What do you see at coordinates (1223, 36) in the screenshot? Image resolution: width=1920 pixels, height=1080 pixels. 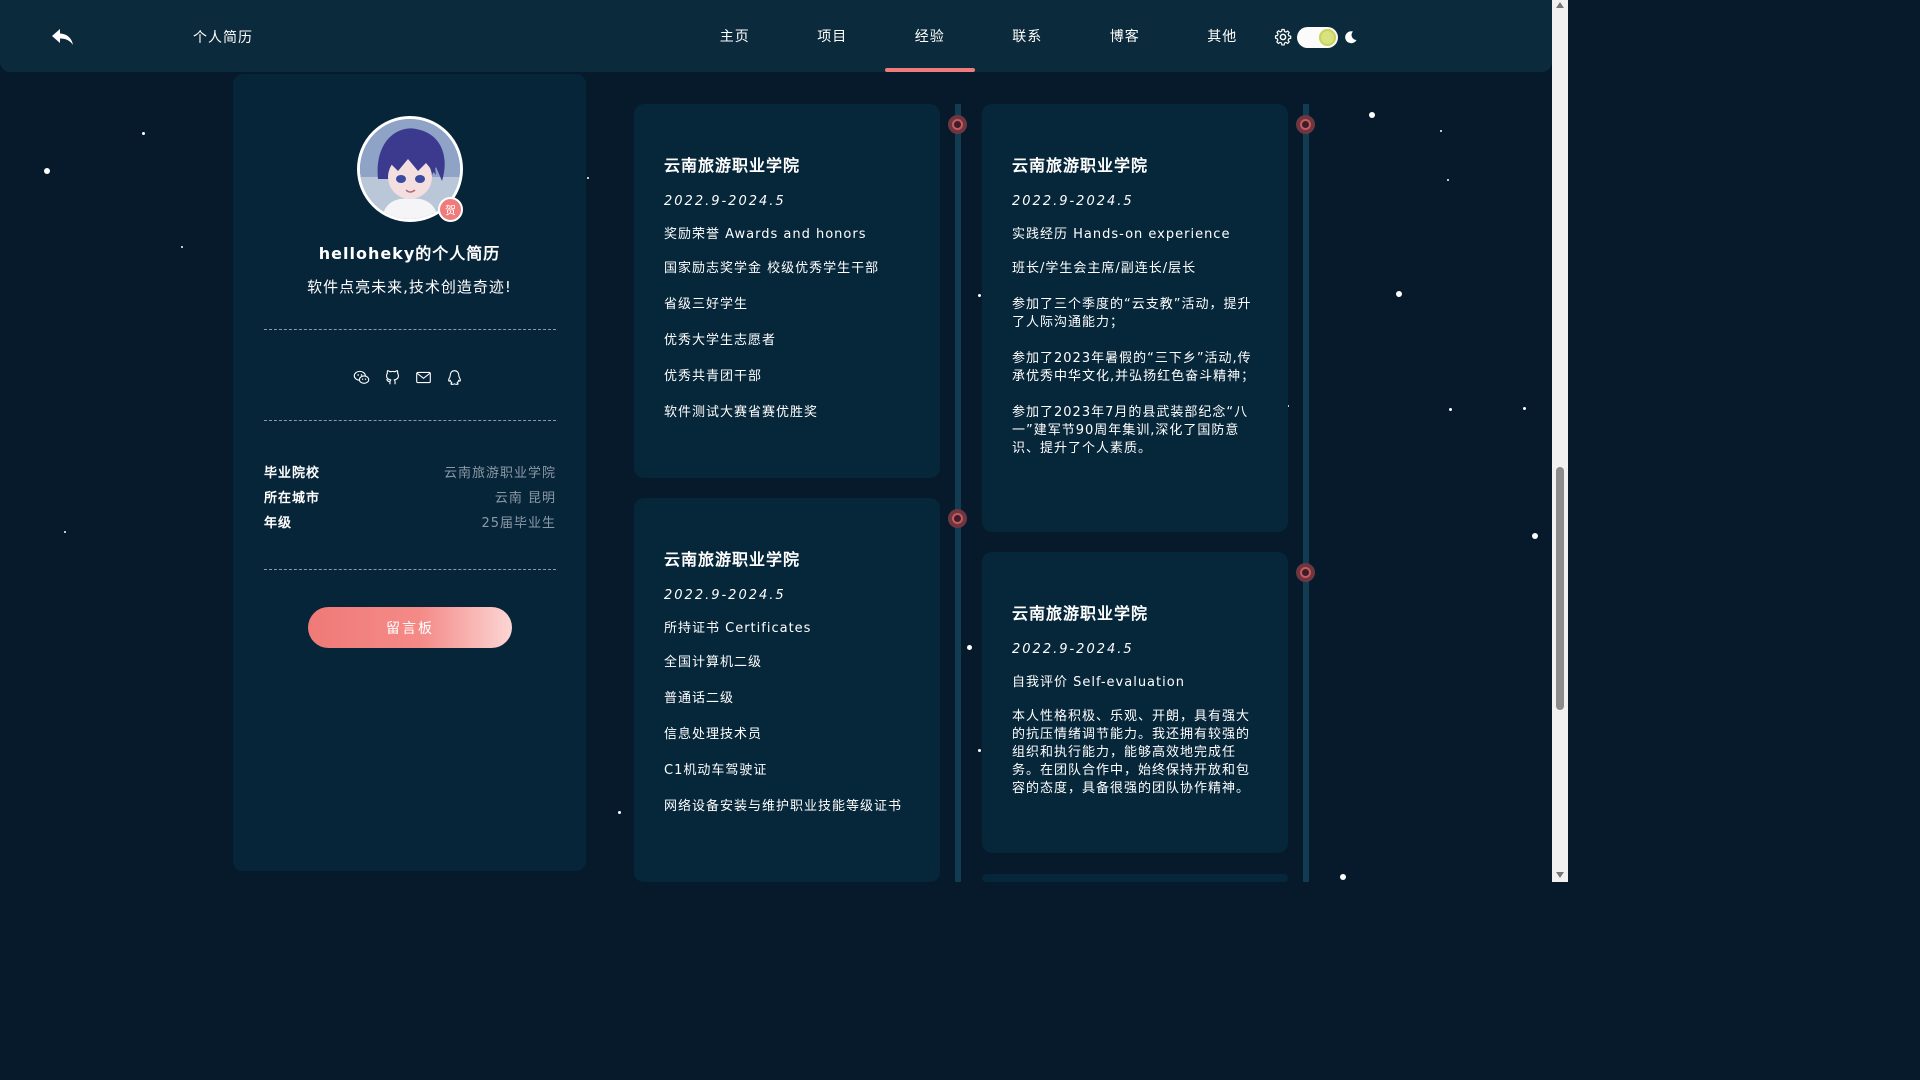 I see `nav-other: 其他` at bounding box center [1223, 36].